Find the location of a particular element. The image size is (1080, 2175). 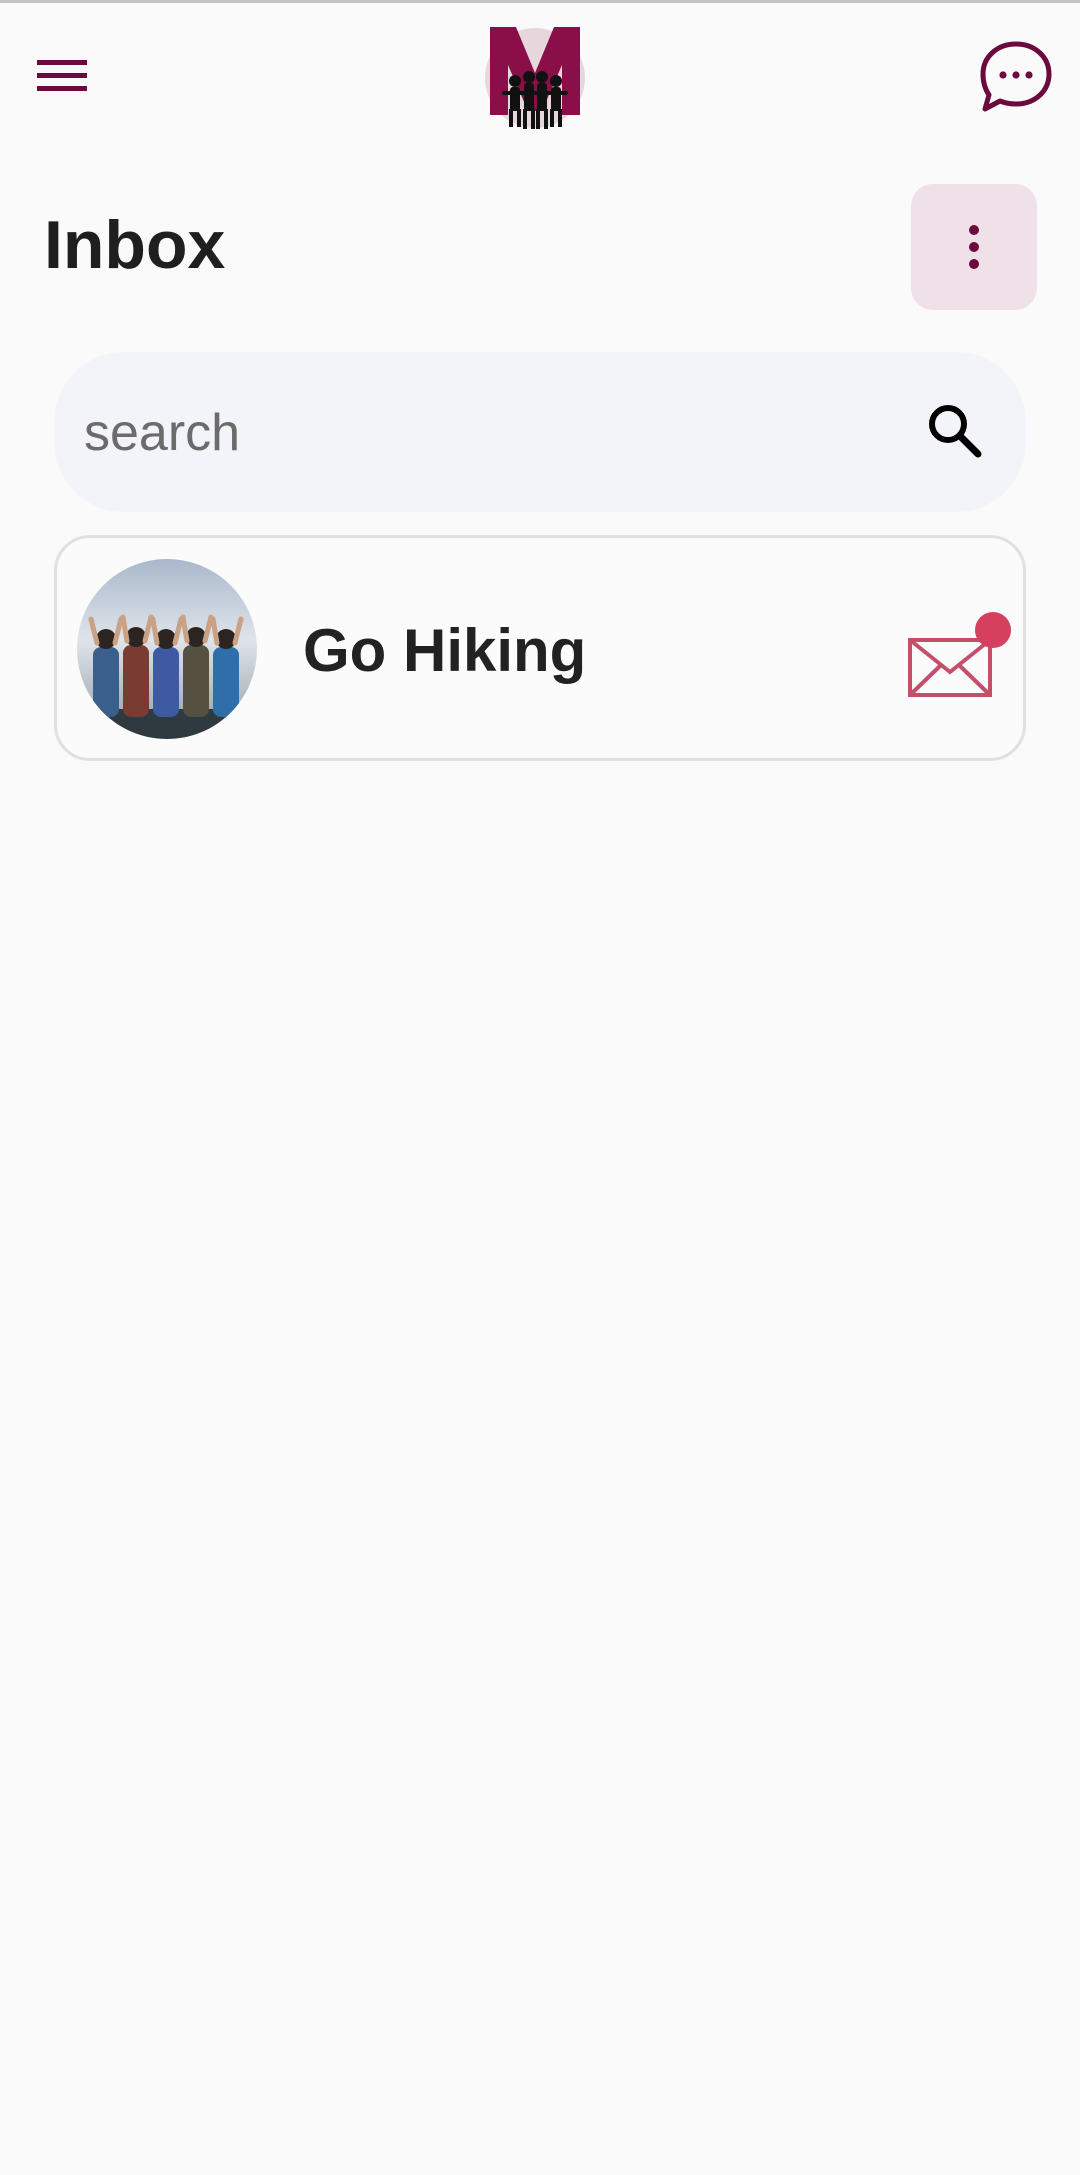

app-logo: M is located at coordinates (535, 78).